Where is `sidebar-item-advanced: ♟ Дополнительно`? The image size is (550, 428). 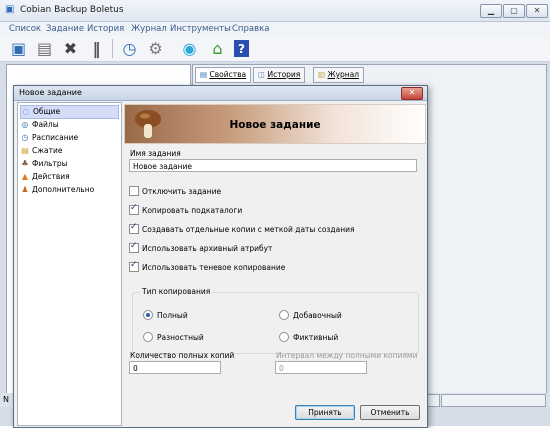
sidebar-item-advanced: ♟ Дополнительно is located at coordinates (68, 190).